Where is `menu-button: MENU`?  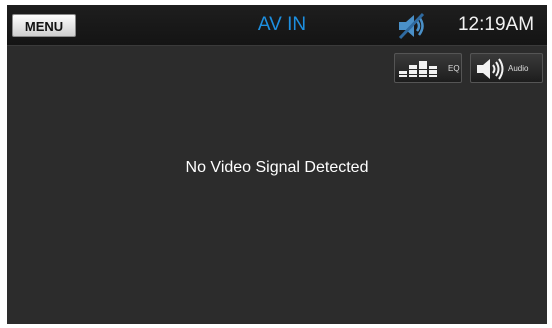 menu-button: MENU is located at coordinates (44, 25).